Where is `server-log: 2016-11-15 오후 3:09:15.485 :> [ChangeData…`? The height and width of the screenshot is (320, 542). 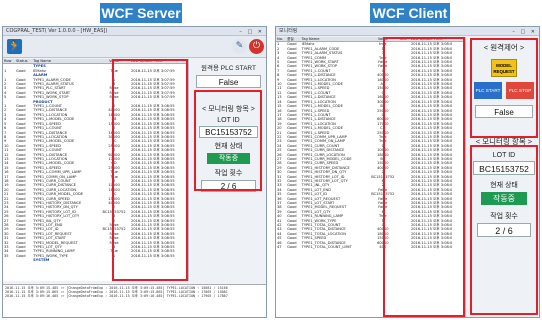
server-log: 2016-11-15 오후 3:09:15.485 :> [ChangeData… is located at coordinates (134, 300).